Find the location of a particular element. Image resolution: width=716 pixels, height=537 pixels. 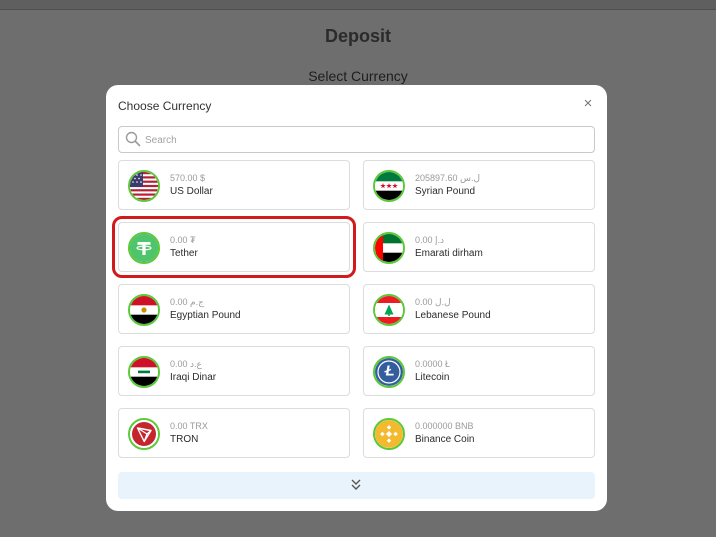

syria-flag-icon is located at coordinates (389, 186).